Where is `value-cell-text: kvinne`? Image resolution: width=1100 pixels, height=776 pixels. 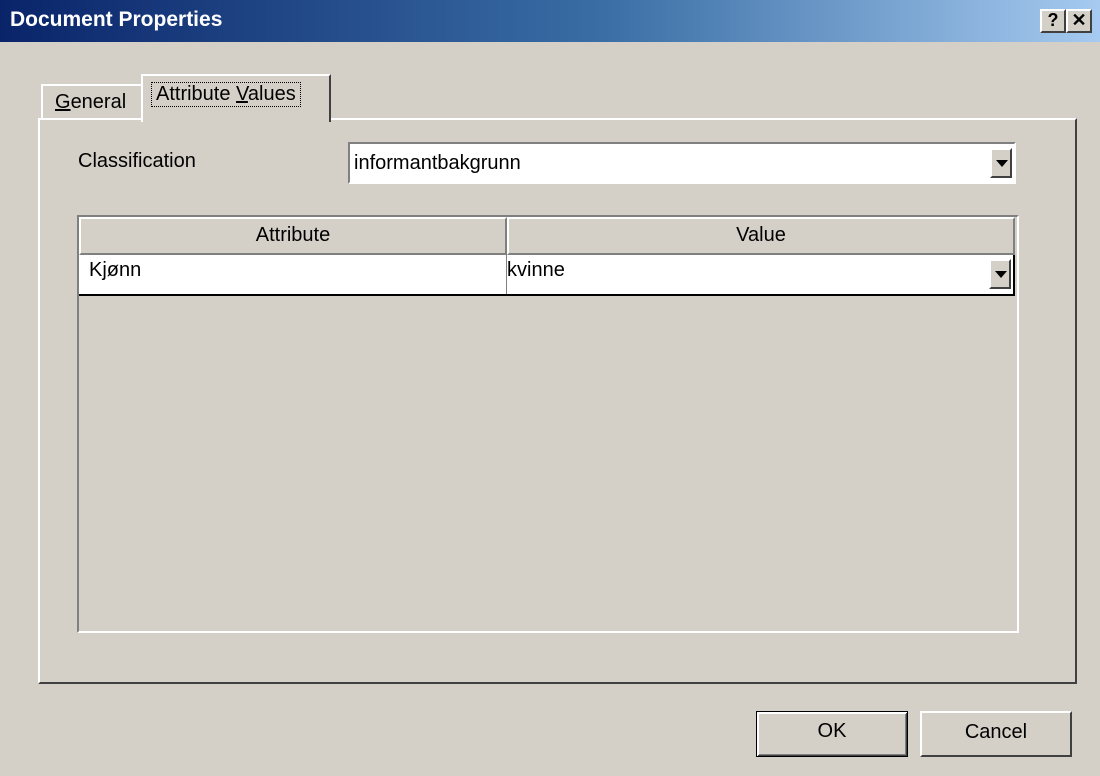
value-cell-text: kvinne is located at coordinates (536, 270).